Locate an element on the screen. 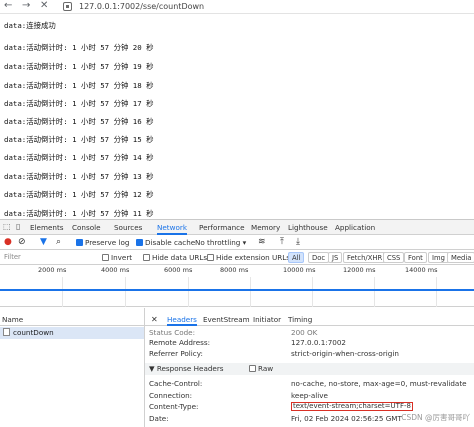 The image size is (474, 427). sse-message-line: data:活动倒计时: 1 小时 57 分钟 12 秒 is located at coordinates (79, 194).